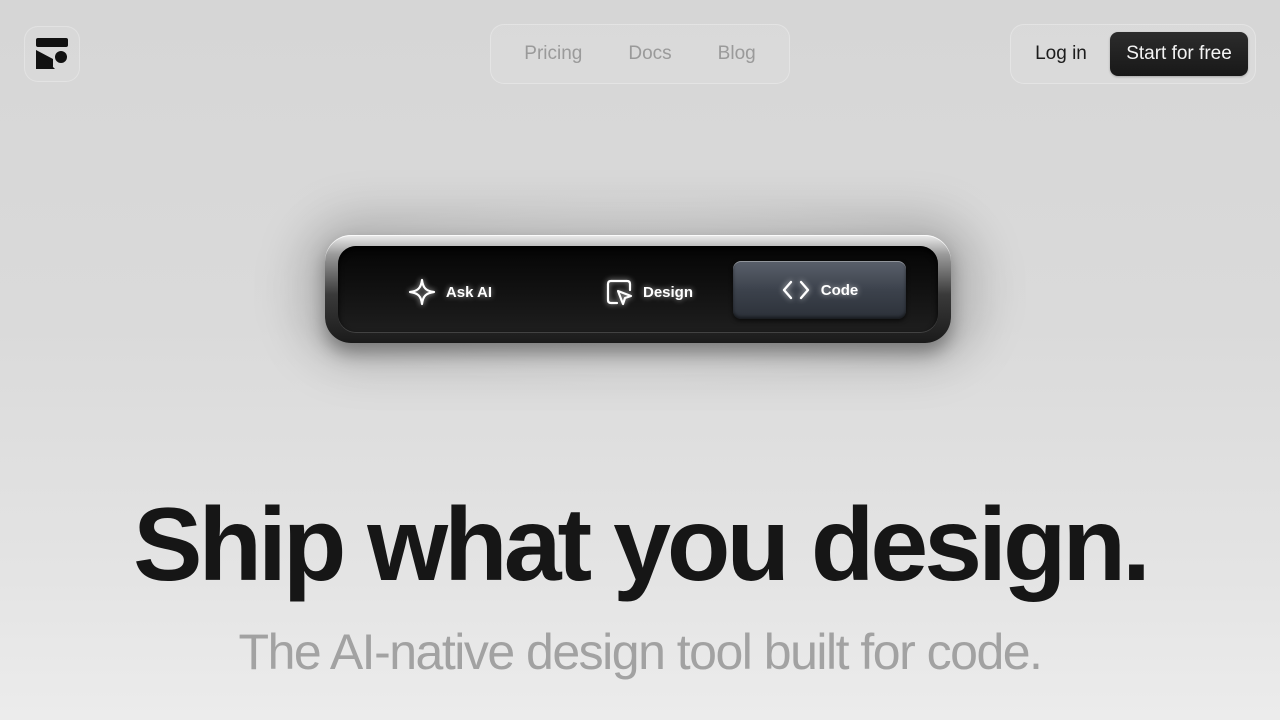  Describe the element at coordinates (1061, 54) in the screenshot. I see `login-link: Log in` at that location.